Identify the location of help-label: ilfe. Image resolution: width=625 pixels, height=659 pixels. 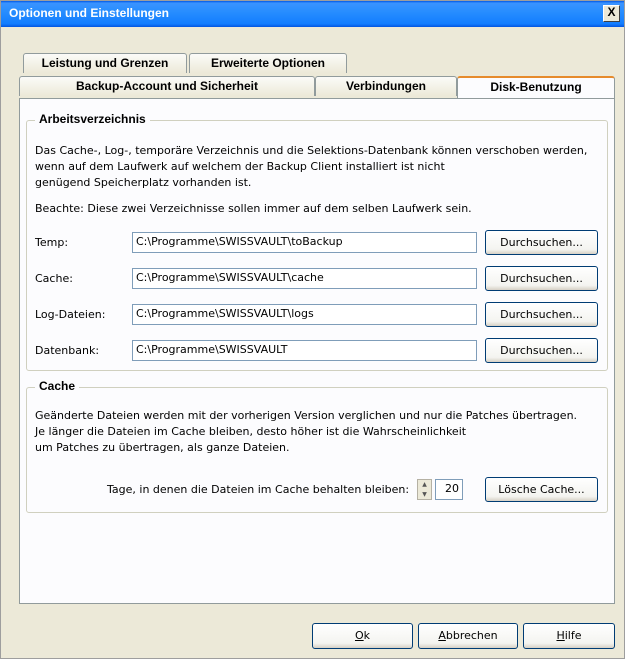
(573, 635).